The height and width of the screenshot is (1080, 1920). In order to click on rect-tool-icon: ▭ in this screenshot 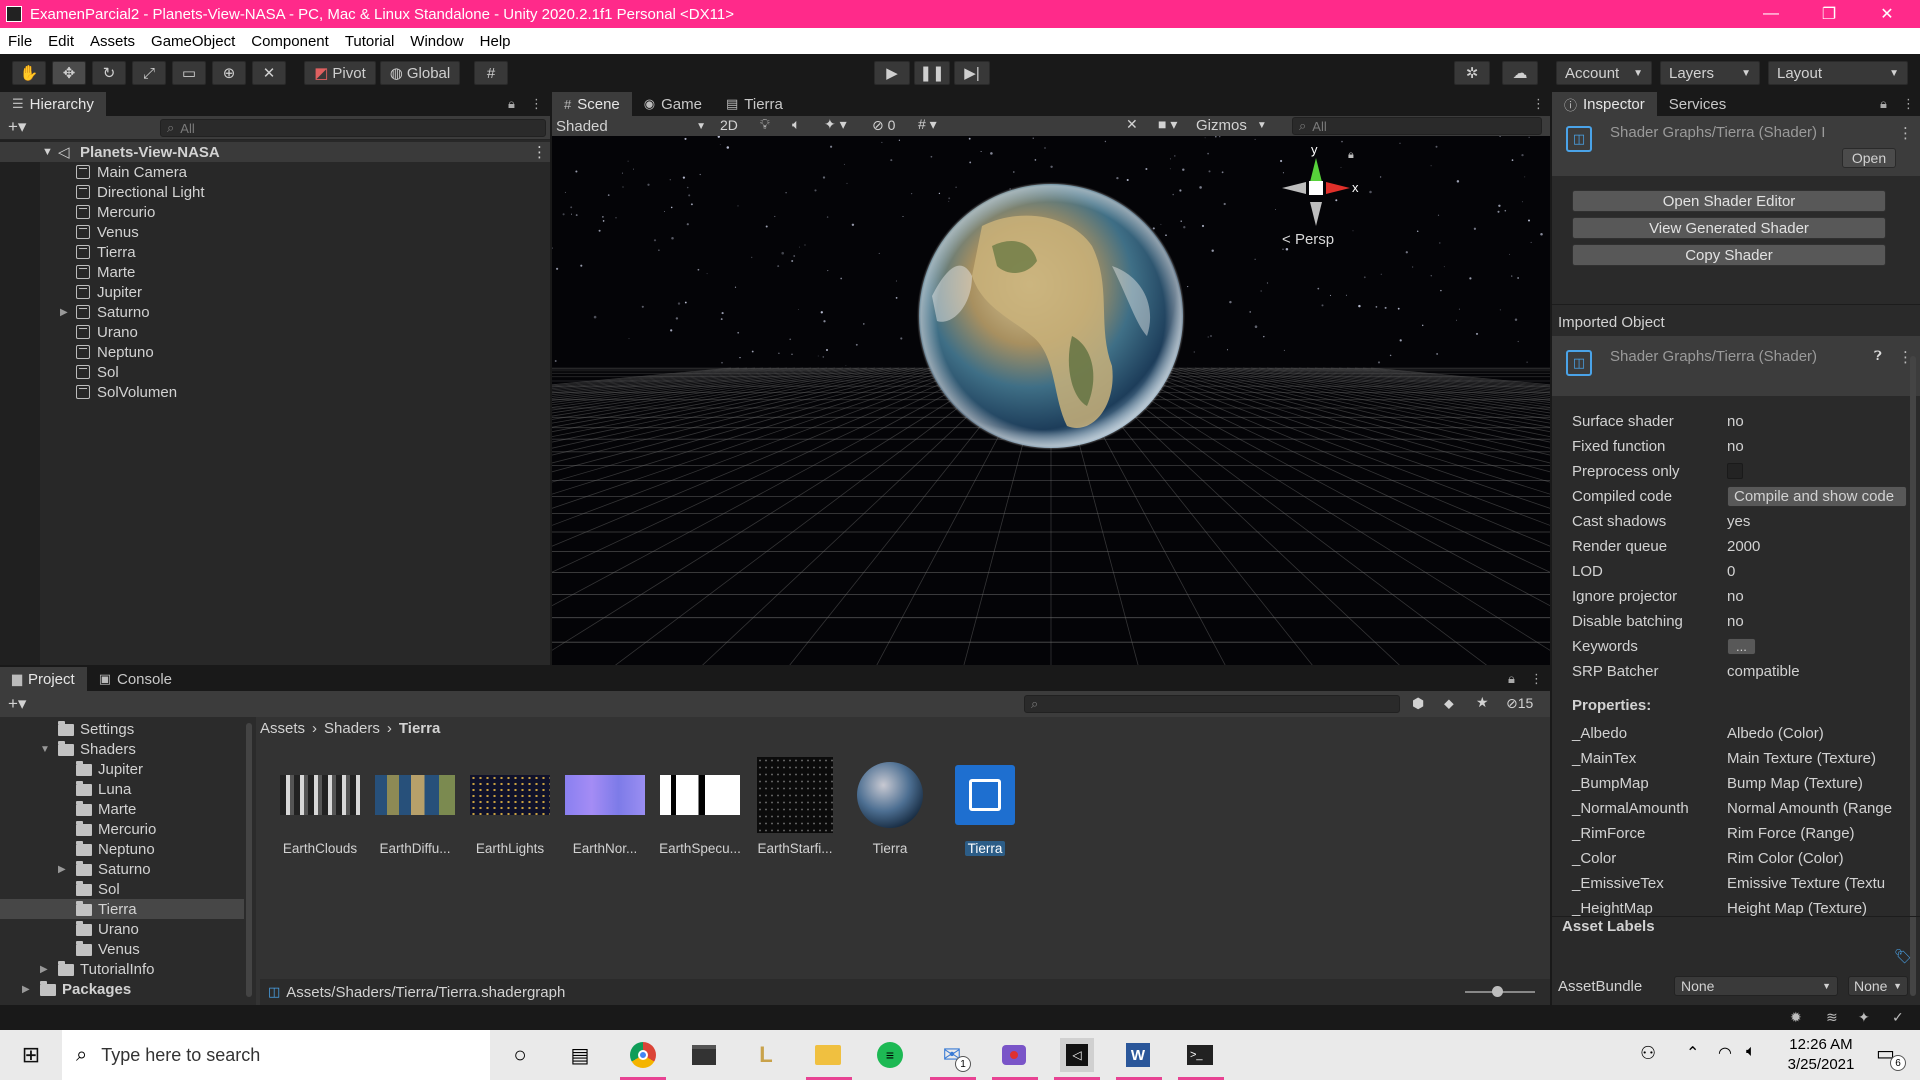, I will do `click(189, 73)`.